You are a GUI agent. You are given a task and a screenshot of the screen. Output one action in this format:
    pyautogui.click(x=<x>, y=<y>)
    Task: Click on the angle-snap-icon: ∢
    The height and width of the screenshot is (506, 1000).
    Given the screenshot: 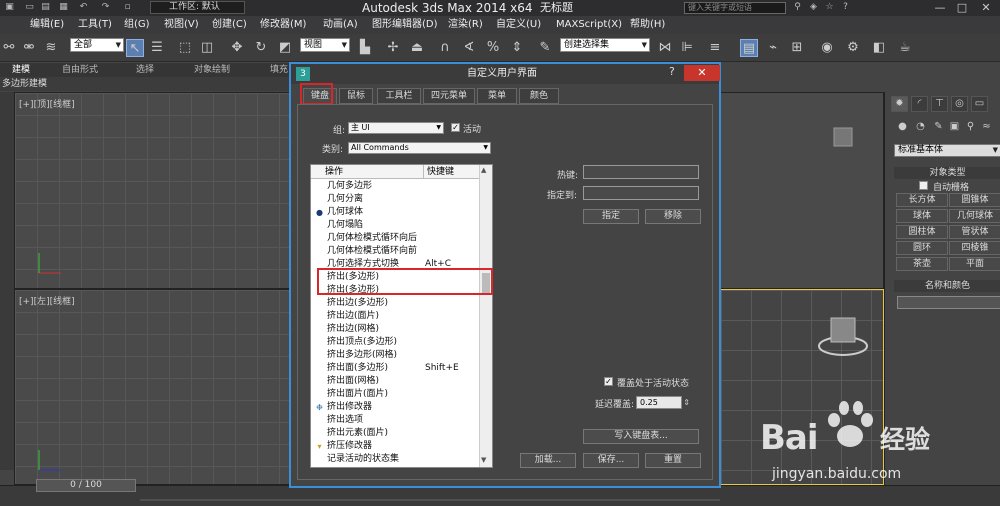 What is the action you would take?
    pyautogui.click(x=469, y=48)
    